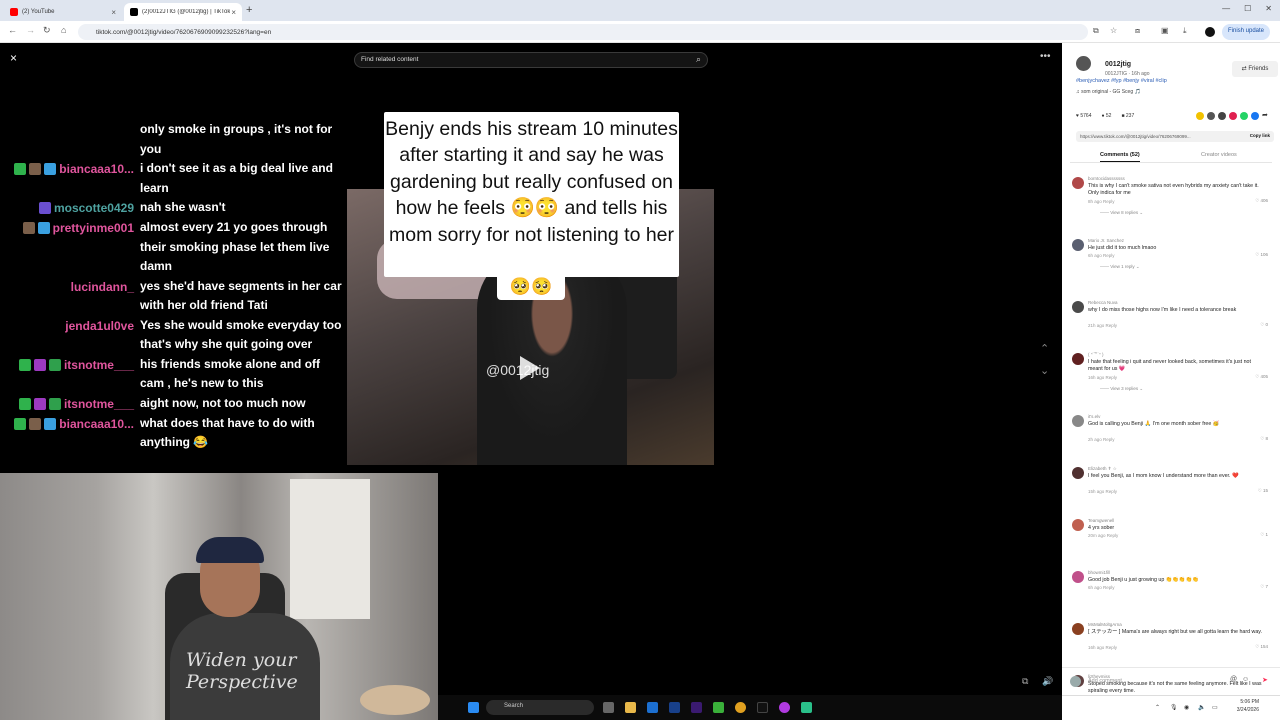  What do you see at coordinates (1094, 416) in the screenshot?
I see `comment-username: it's.elv` at bounding box center [1094, 416].